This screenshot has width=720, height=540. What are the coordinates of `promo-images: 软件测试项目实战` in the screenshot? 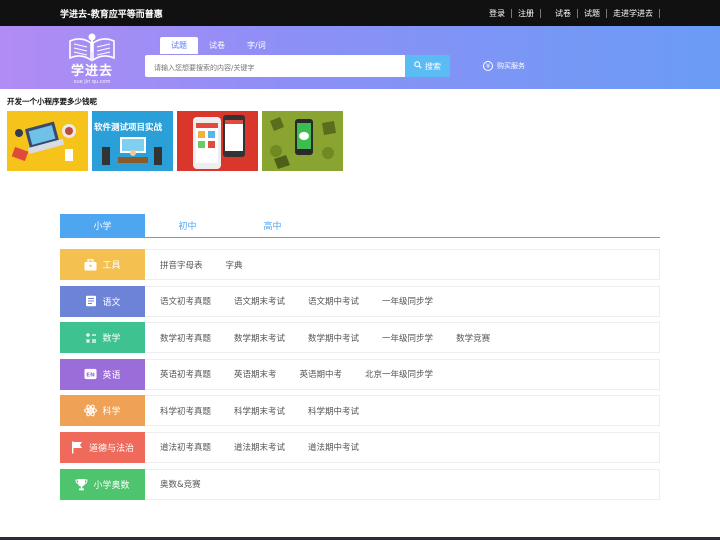 It's located at (175, 141).